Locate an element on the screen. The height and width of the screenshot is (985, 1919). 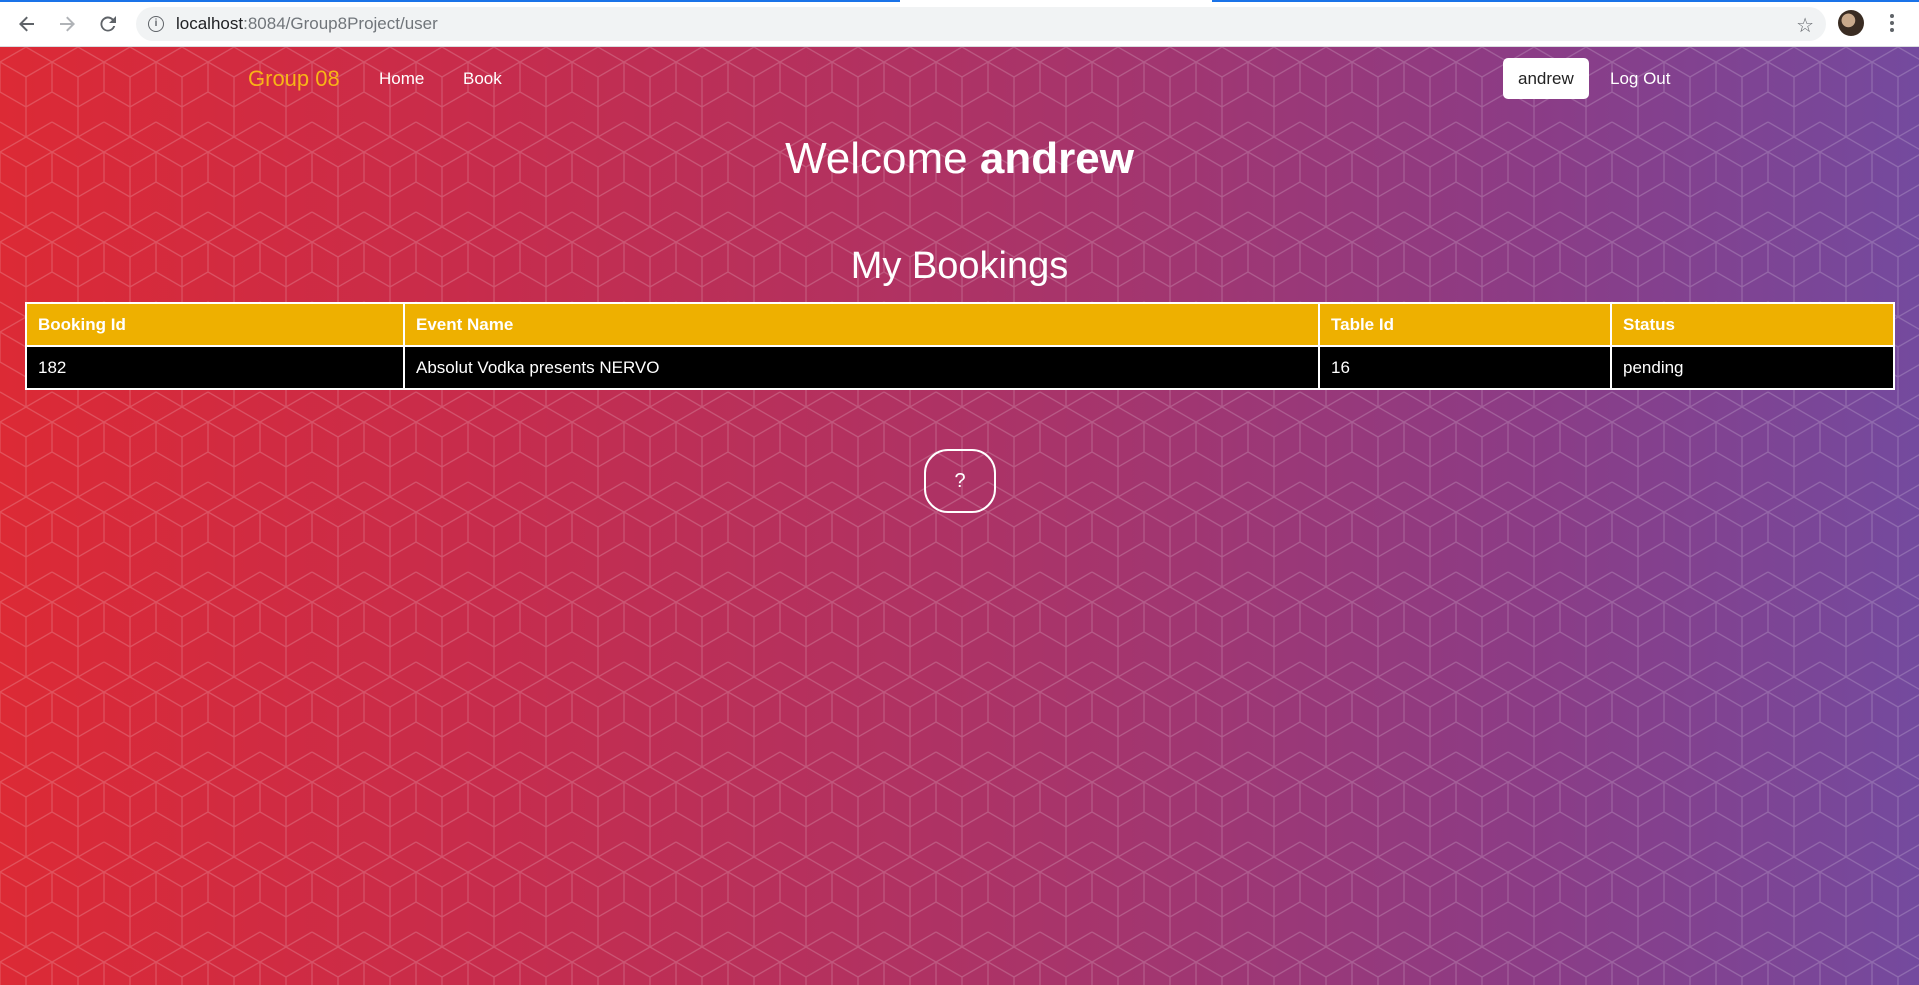
header-booking-id: Booking Id is located at coordinates (215, 324).